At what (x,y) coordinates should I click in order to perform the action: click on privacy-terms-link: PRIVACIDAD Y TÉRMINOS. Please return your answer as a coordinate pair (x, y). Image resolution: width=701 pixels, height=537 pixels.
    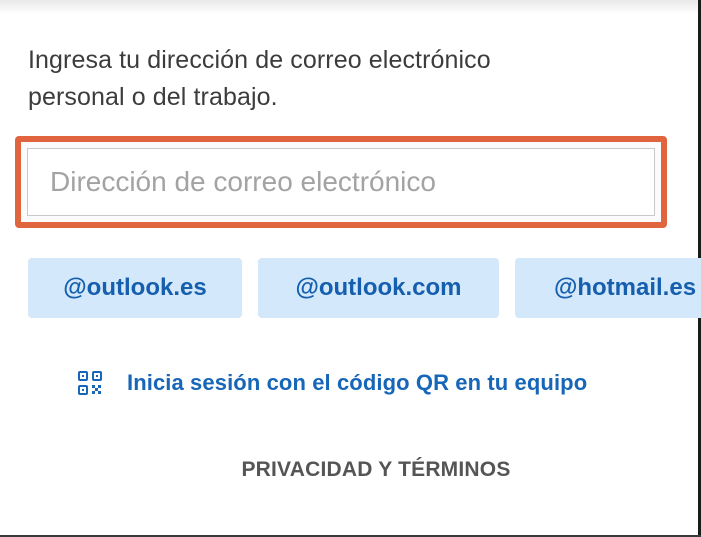
    Looking at the image, I should click on (350, 470).